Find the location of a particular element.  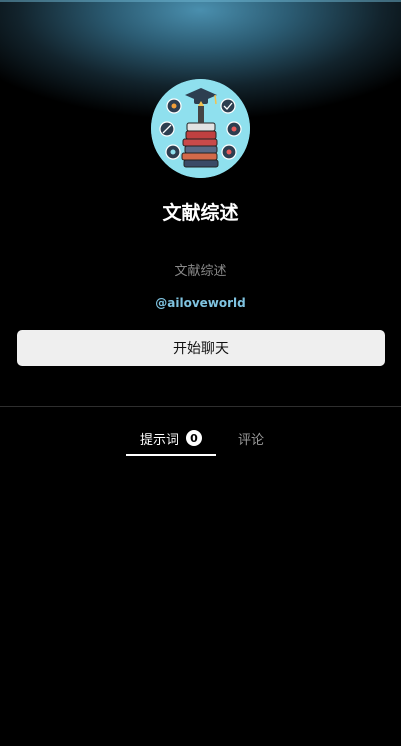

tab-comments: 评论 is located at coordinates (251, 438).